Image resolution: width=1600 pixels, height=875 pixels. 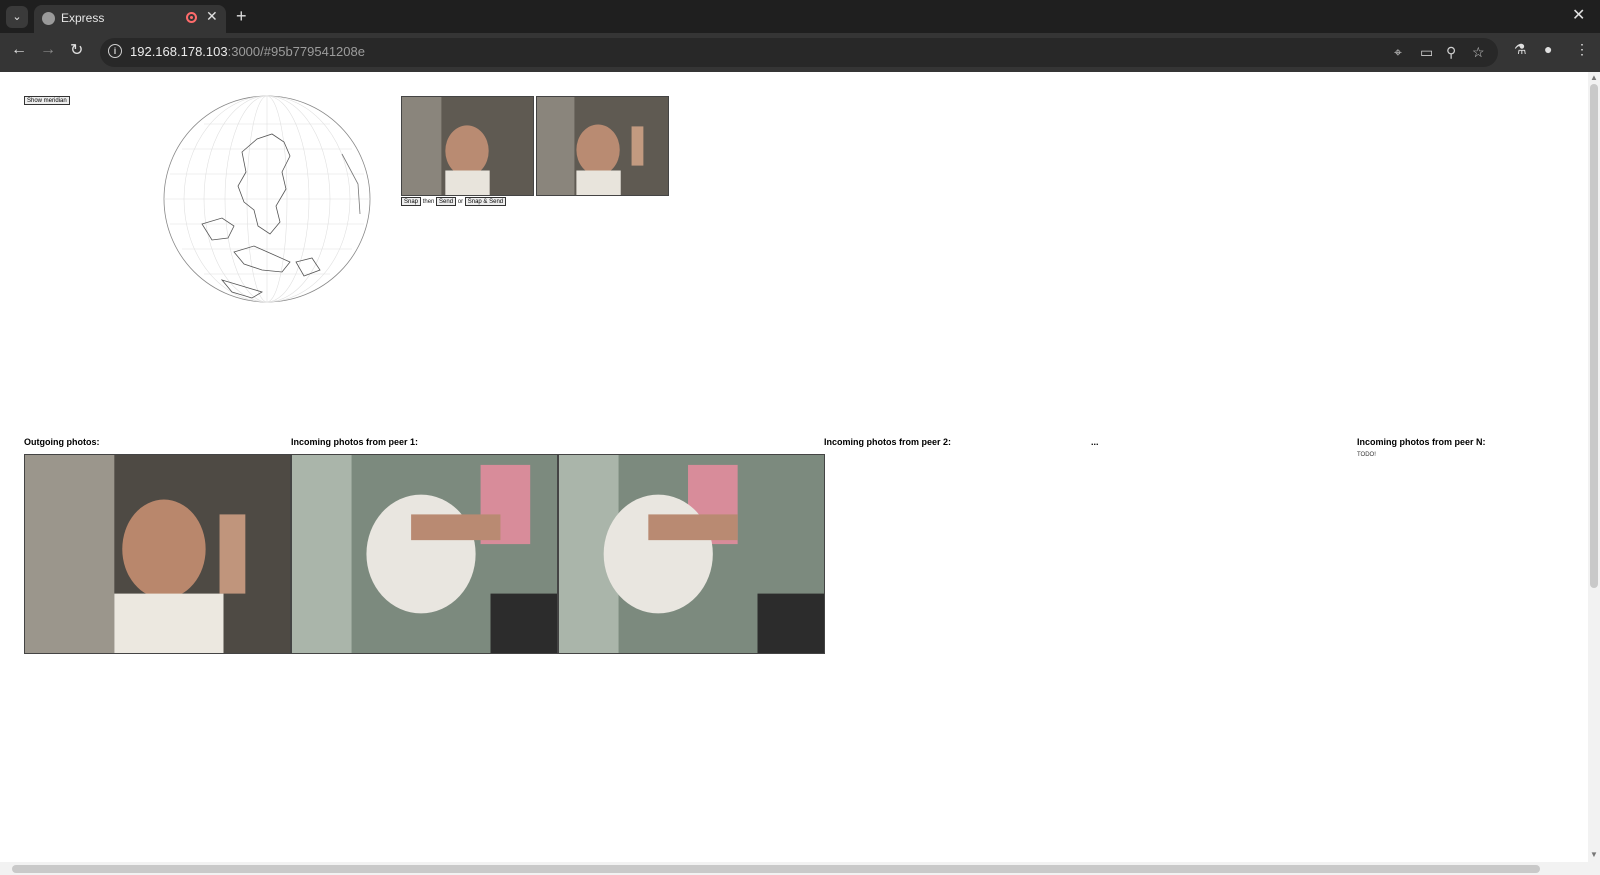 What do you see at coordinates (212, 16) in the screenshot?
I see `close-icon: ✕` at bounding box center [212, 16].